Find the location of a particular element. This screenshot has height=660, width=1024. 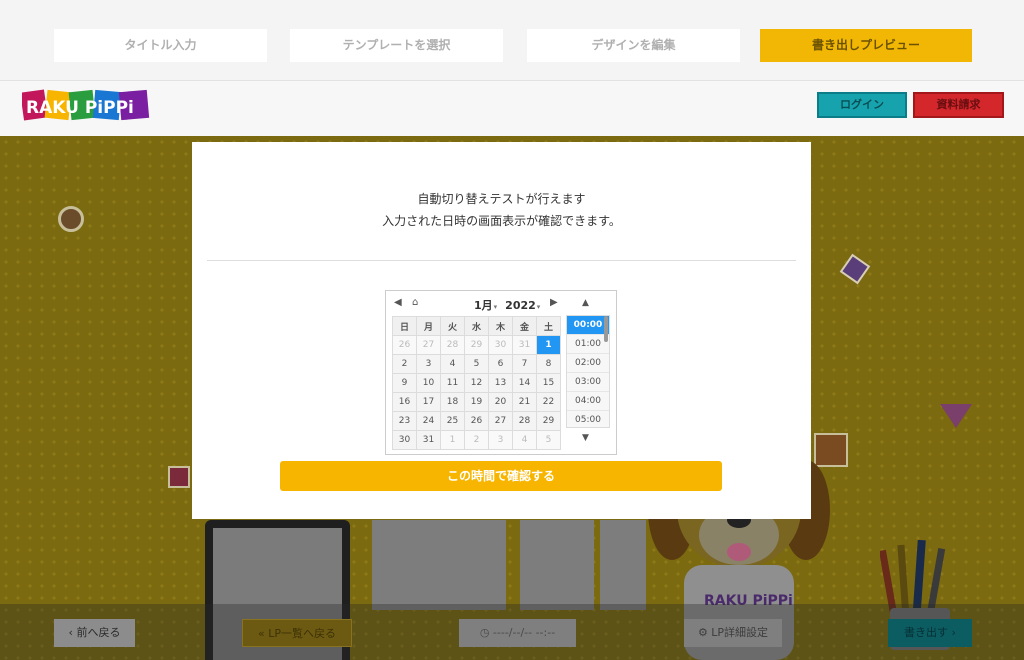

calendar-day: 19 is located at coordinates (476, 402).